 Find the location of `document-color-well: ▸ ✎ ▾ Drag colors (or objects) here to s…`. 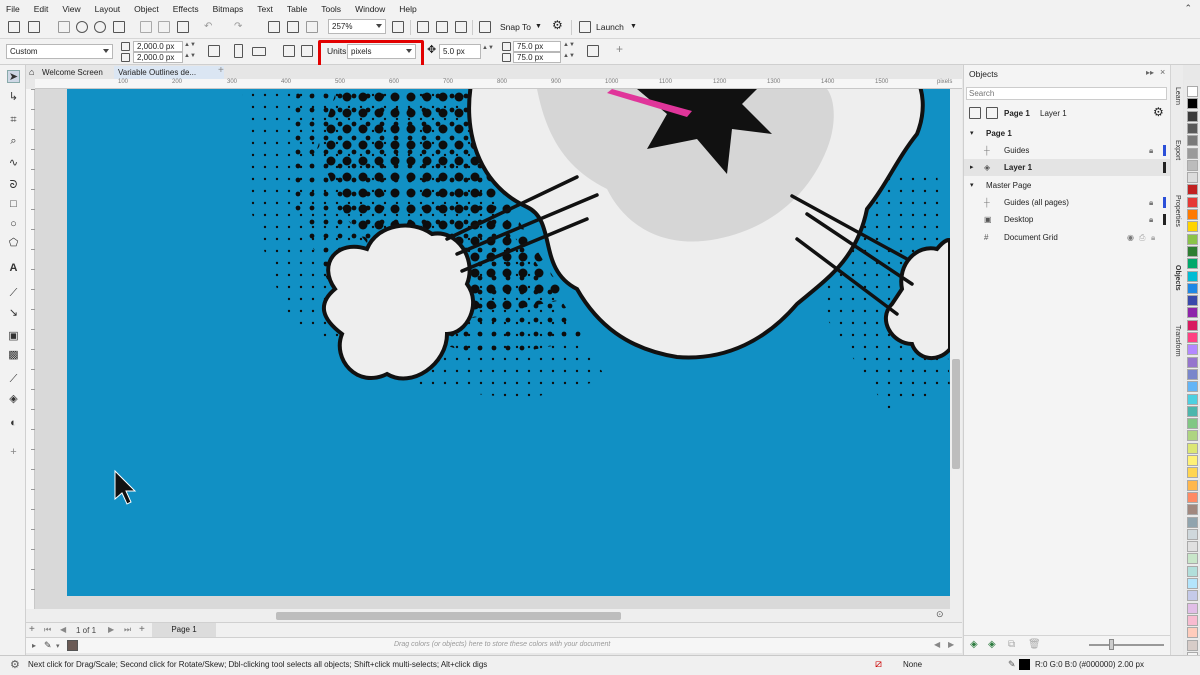

document-color-well: ▸ ✎ ▾ Drag colors (or objects) here to s… is located at coordinates (494, 645).